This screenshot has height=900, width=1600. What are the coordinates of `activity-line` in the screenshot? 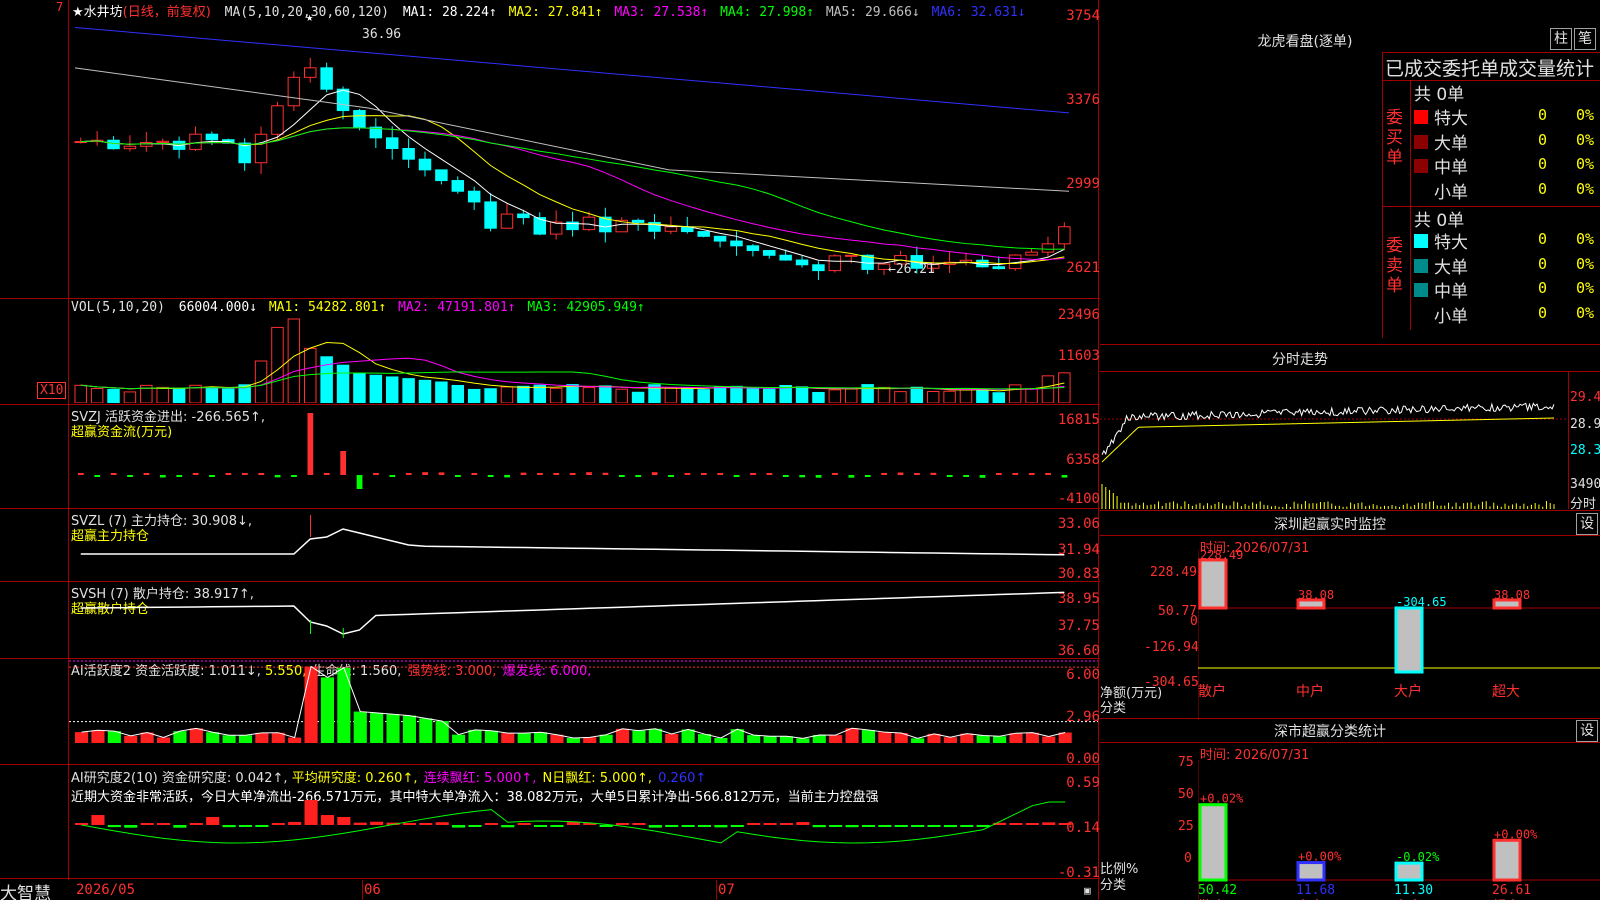 It's located at (573, 702).